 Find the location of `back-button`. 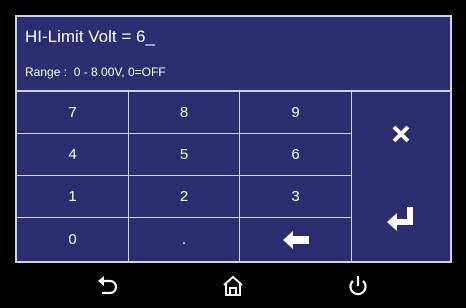

back-button is located at coordinates (108, 286).